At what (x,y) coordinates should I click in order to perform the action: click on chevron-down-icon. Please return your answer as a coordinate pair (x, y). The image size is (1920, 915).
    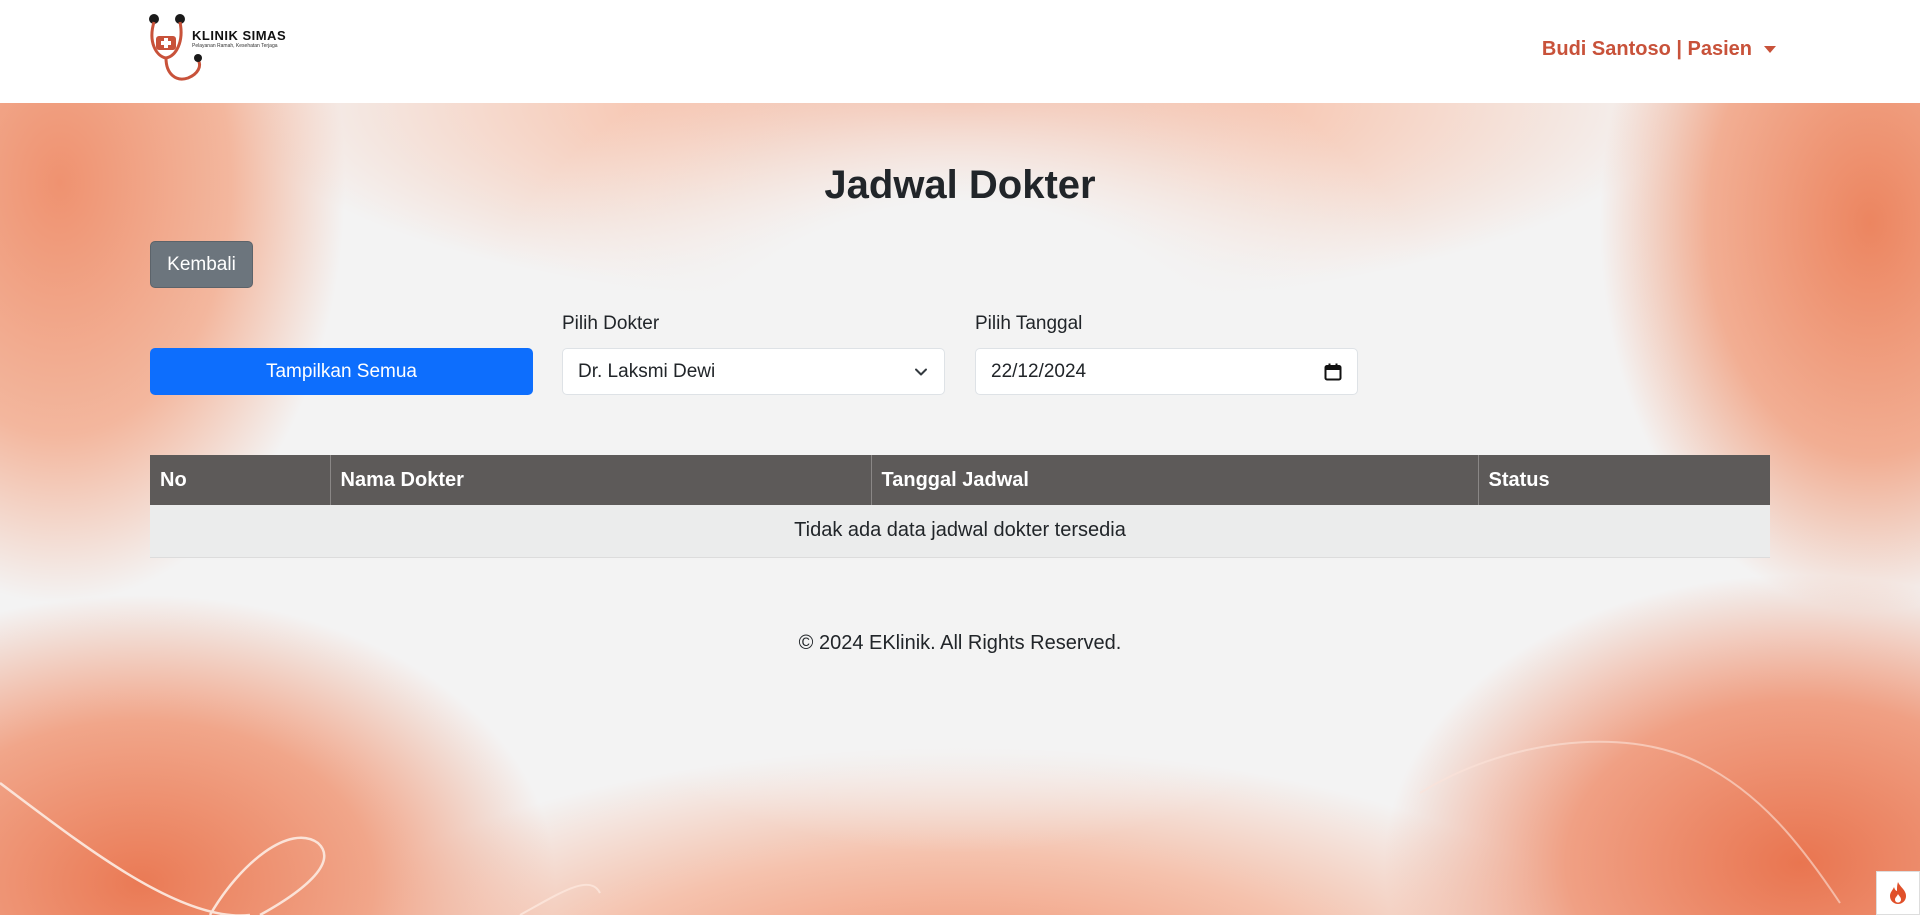
    Looking at the image, I should click on (921, 371).